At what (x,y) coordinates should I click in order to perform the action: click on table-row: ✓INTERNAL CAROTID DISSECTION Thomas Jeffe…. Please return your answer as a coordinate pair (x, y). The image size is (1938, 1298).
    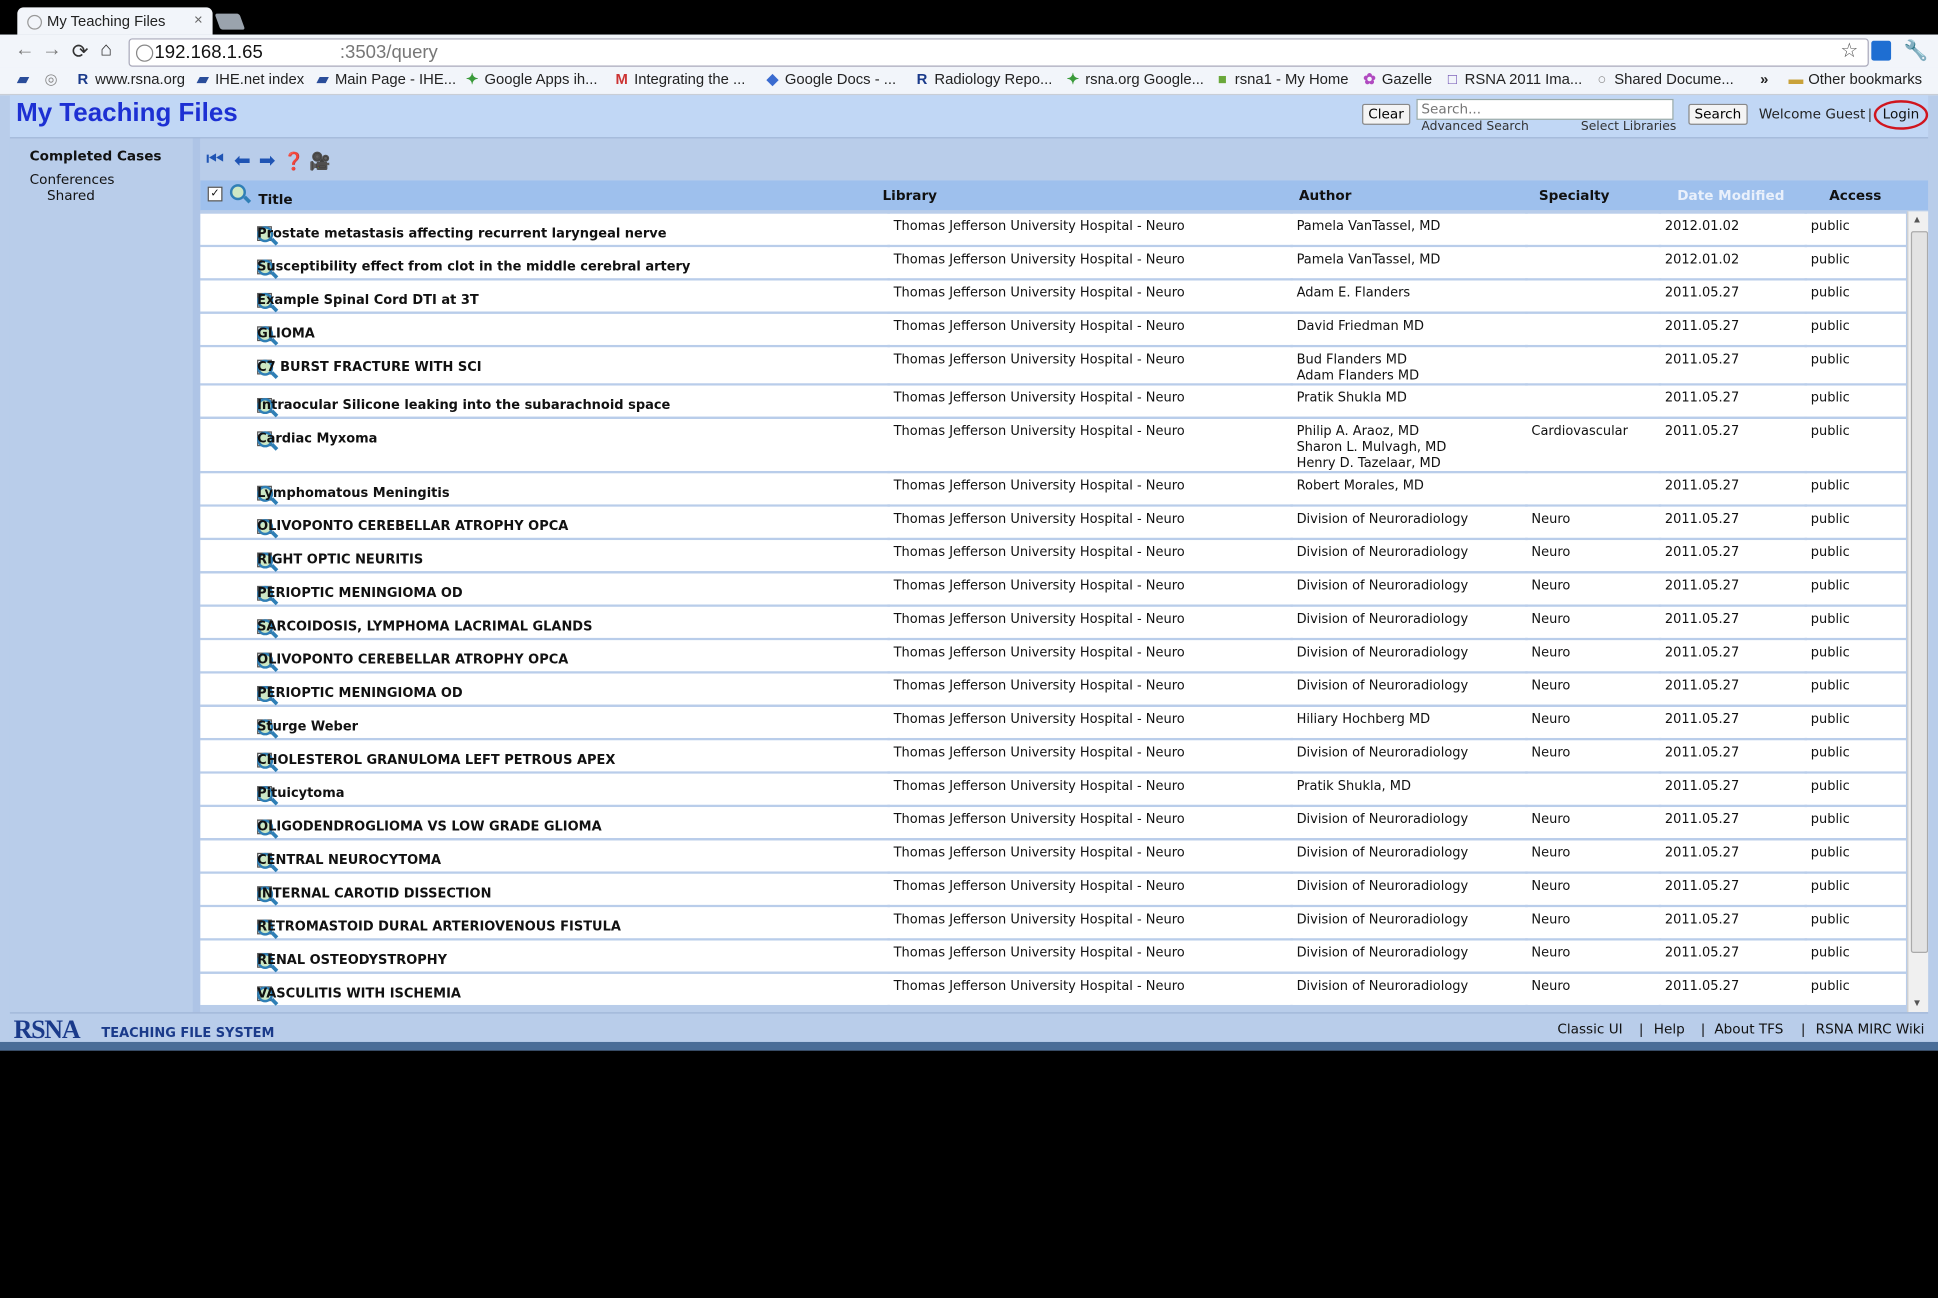
    Looking at the image, I should click on (1053, 889).